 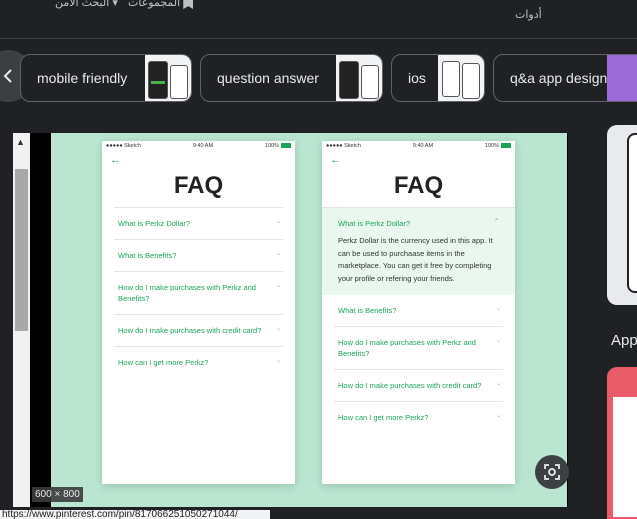 I want to click on chip-question-answer: question answer, so click(x=291, y=78).